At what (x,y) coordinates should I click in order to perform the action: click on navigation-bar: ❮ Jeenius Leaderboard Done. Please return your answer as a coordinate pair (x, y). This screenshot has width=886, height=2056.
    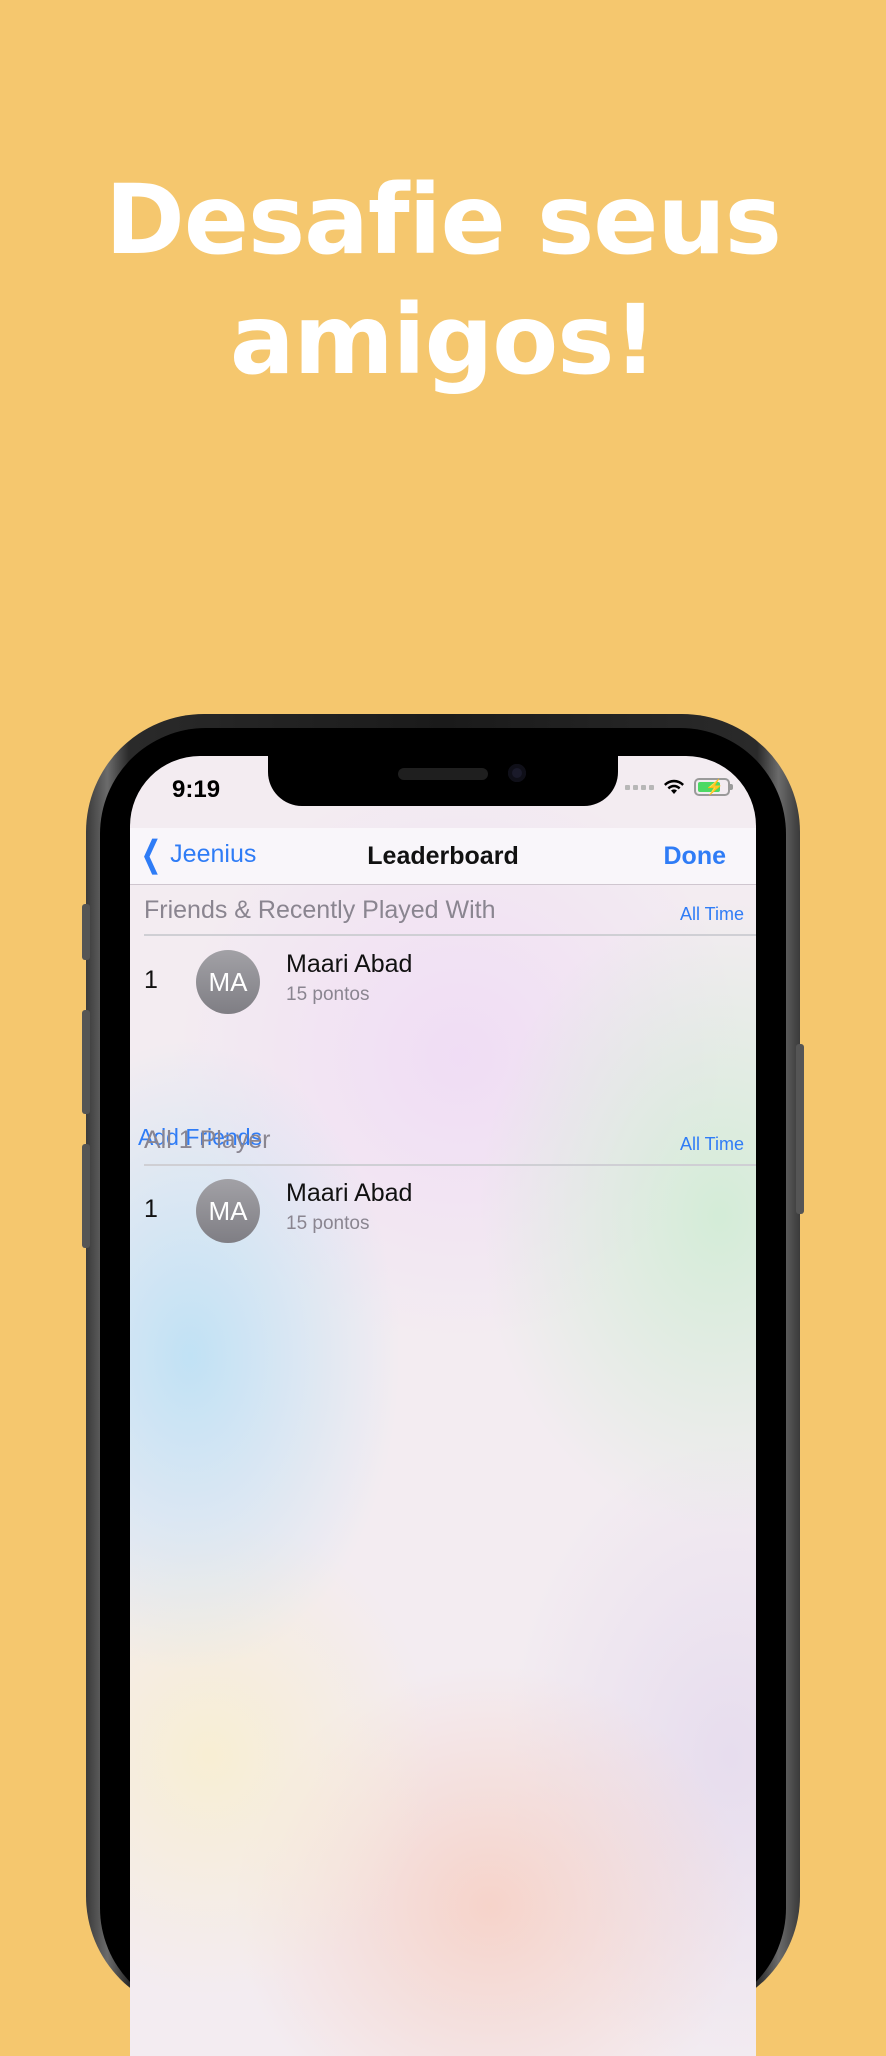
    Looking at the image, I should click on (443, 856).